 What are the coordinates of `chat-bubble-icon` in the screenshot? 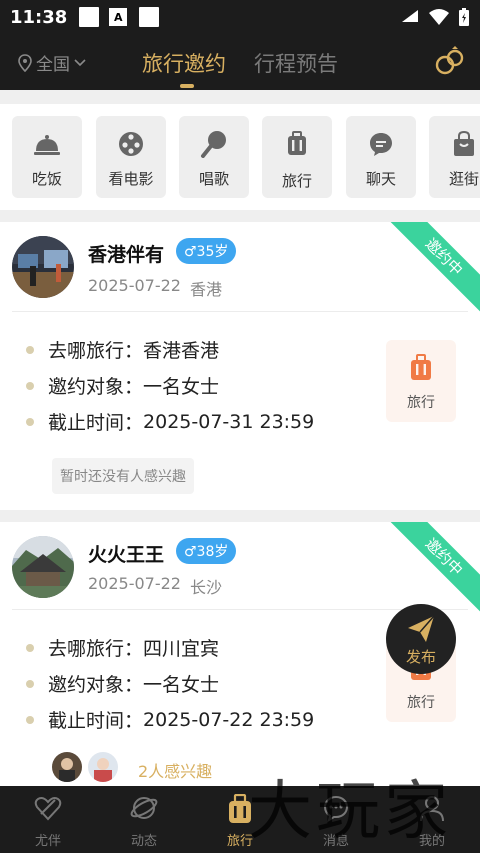 It's located at (381, 144).